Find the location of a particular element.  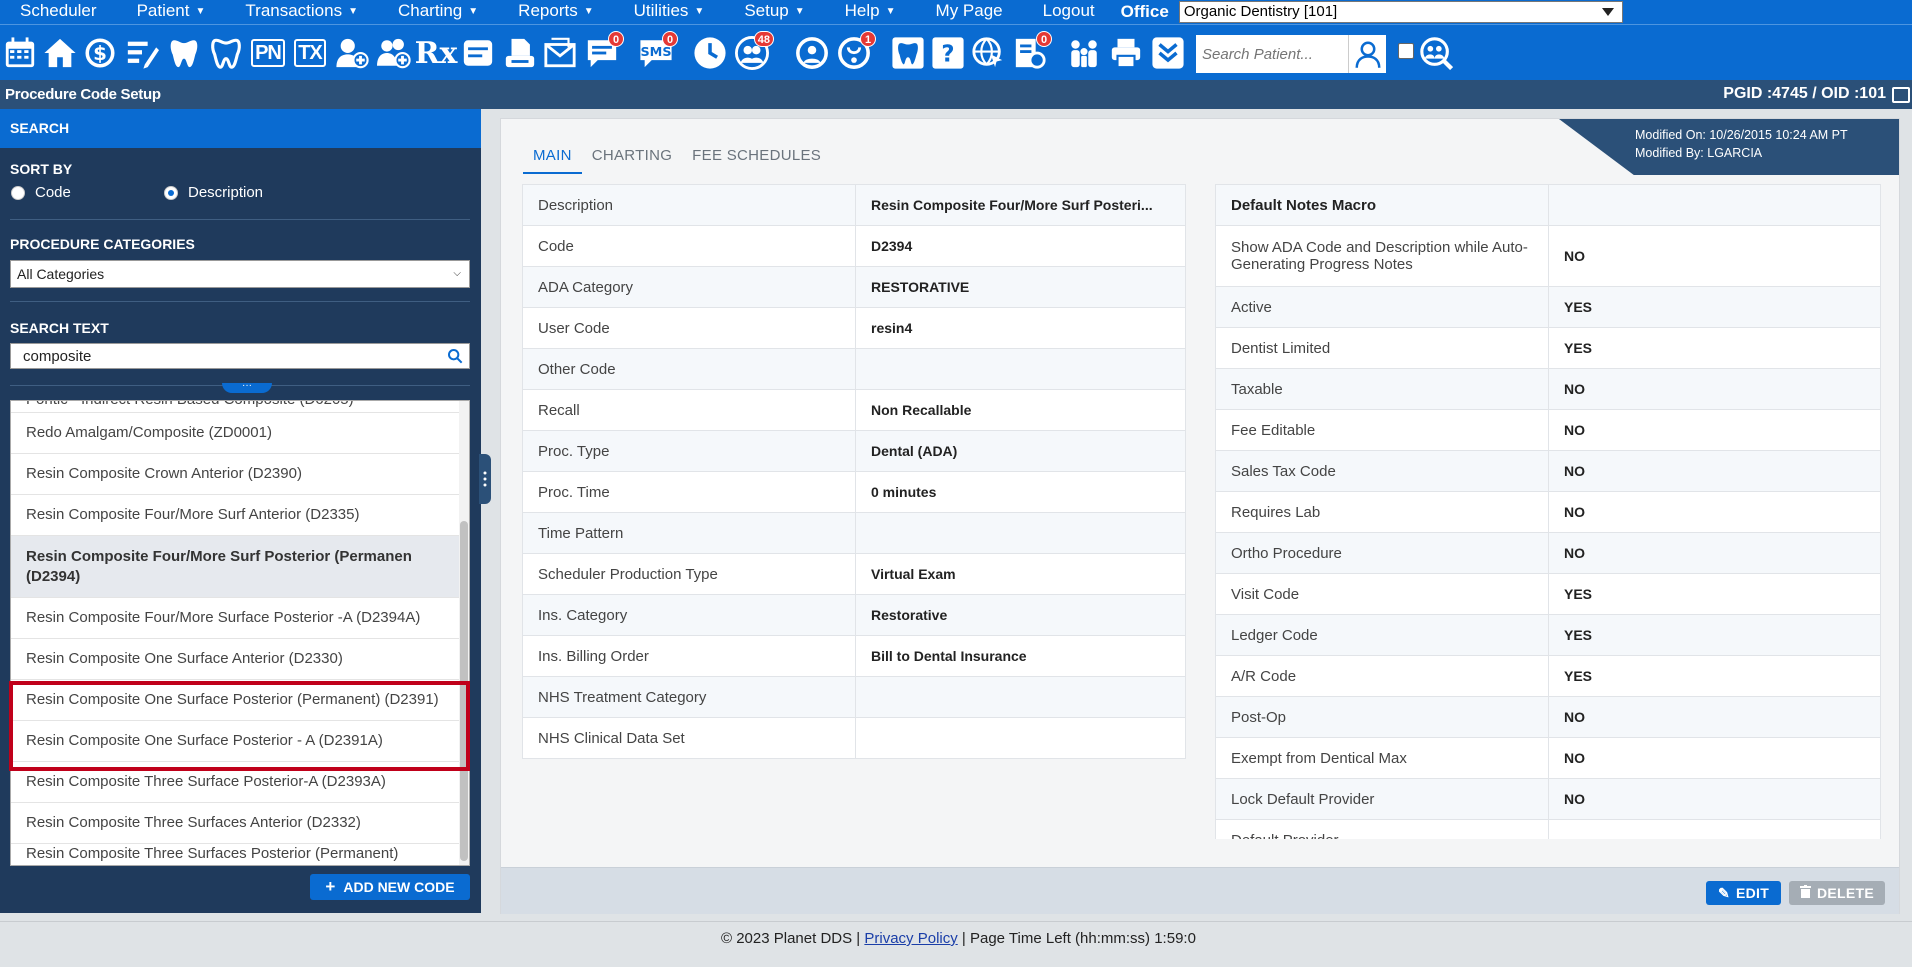

menu-my-page: My Page is located at coordinates (969, 12).